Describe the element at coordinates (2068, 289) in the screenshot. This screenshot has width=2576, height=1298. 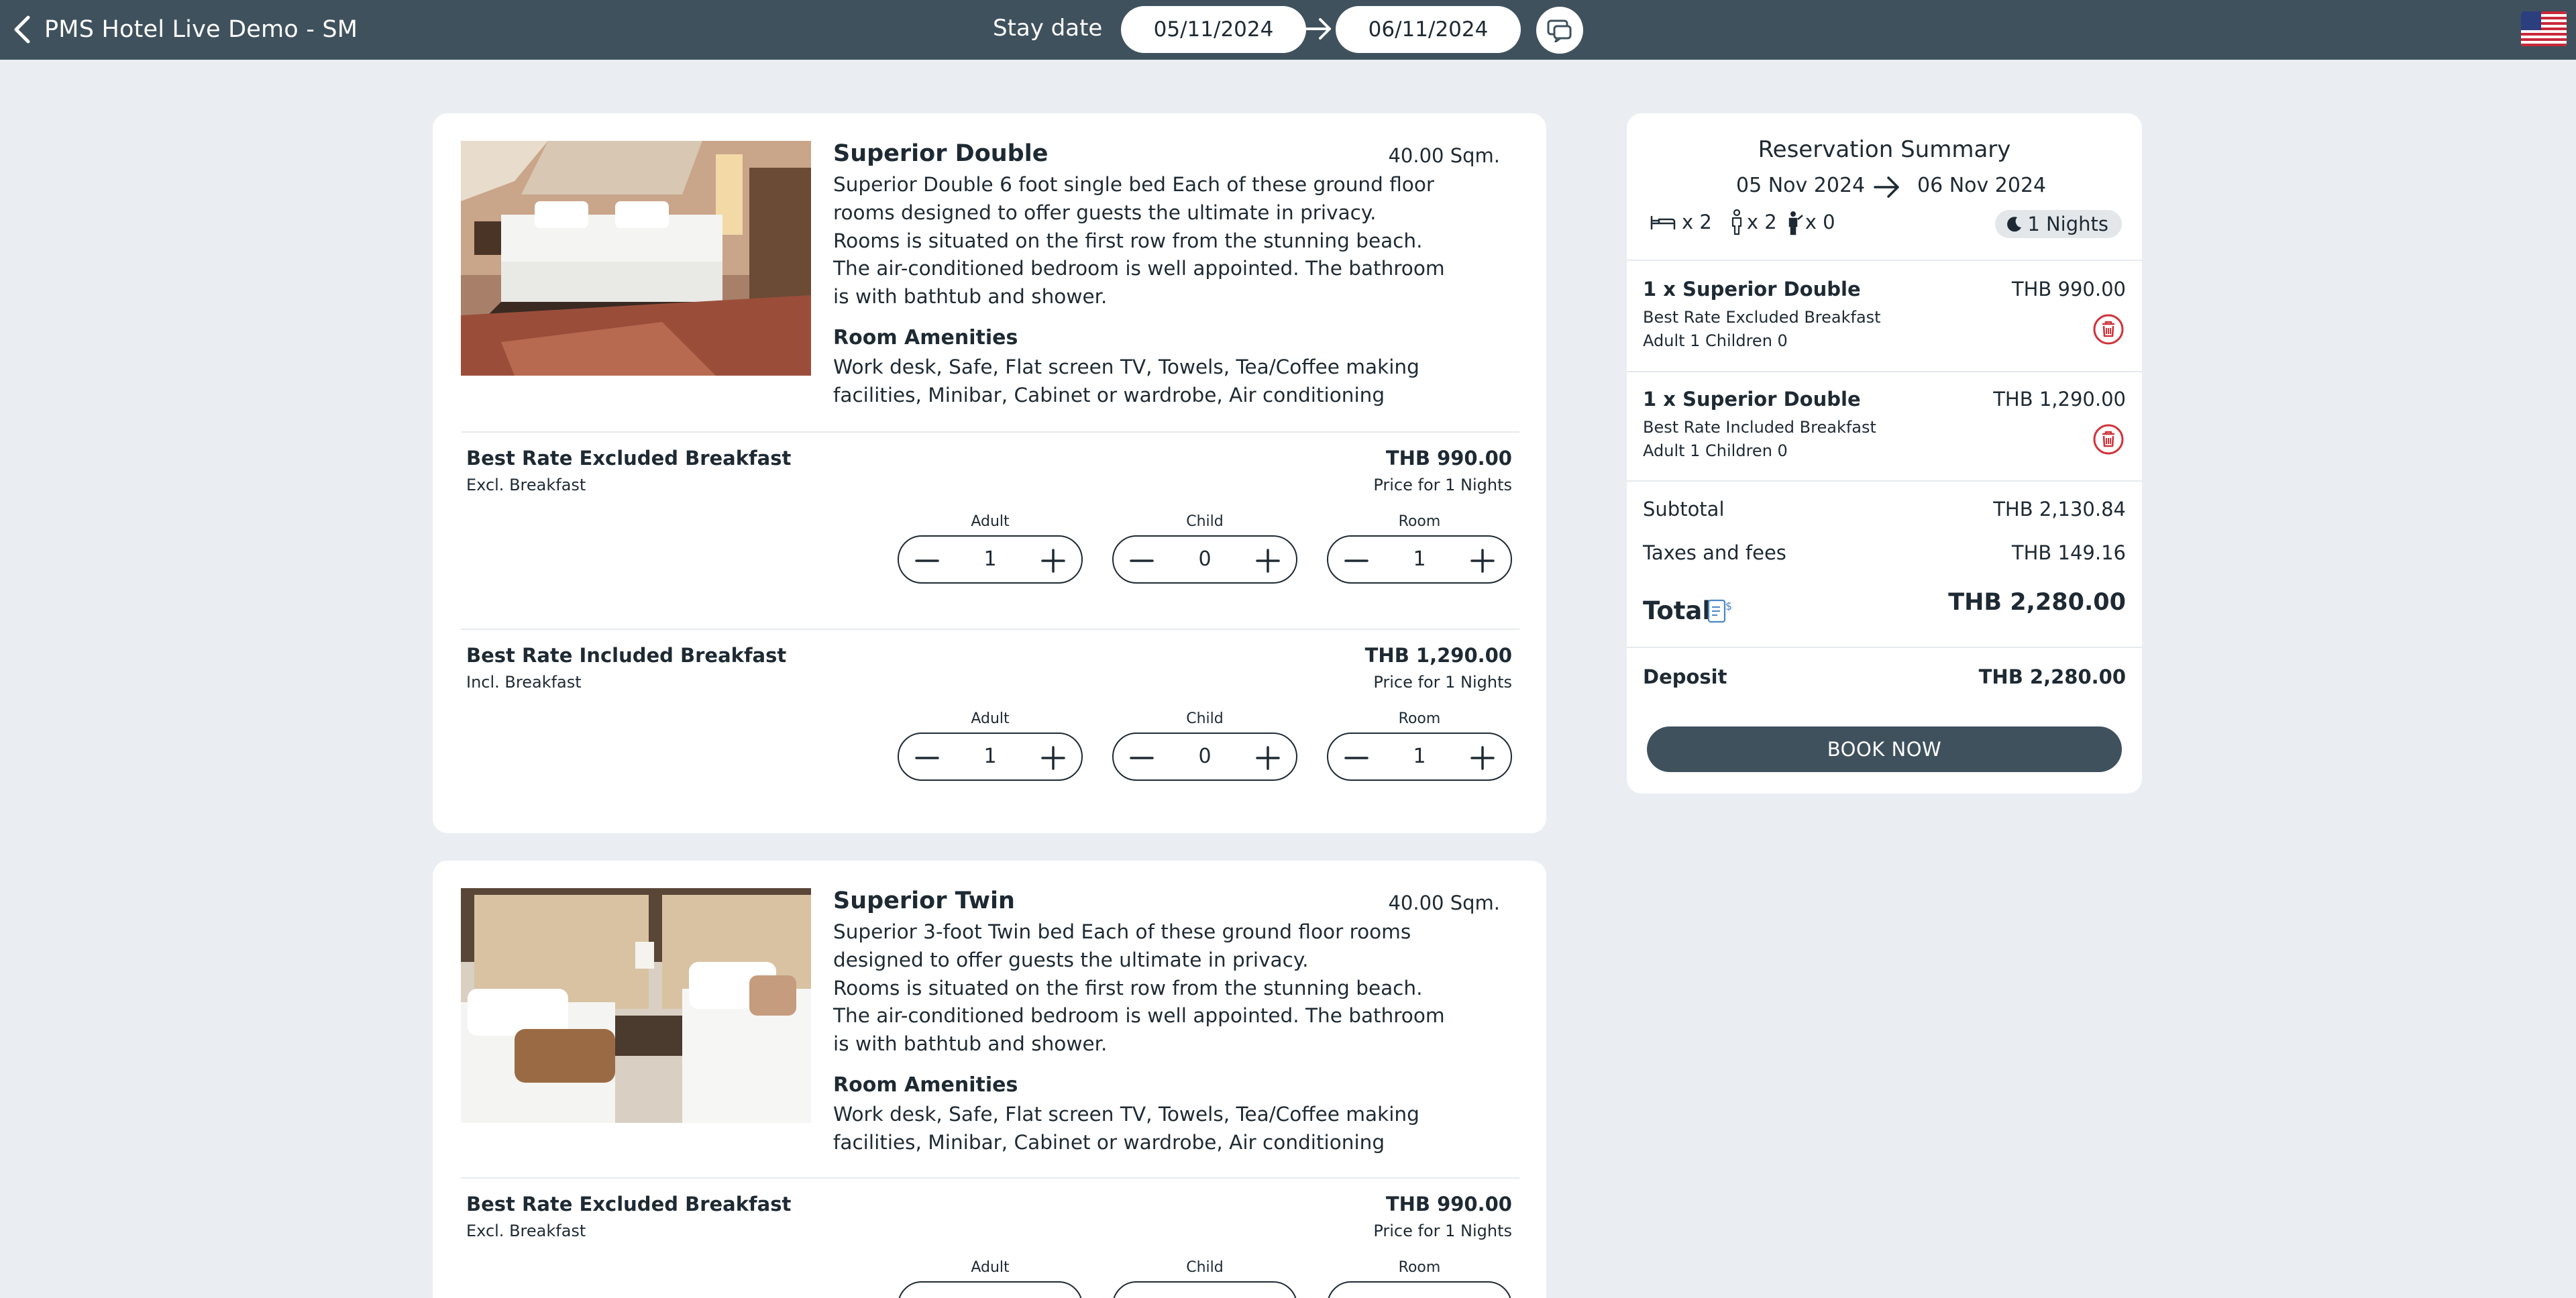
I see `summary-item-price: THB 990.00` at that location.